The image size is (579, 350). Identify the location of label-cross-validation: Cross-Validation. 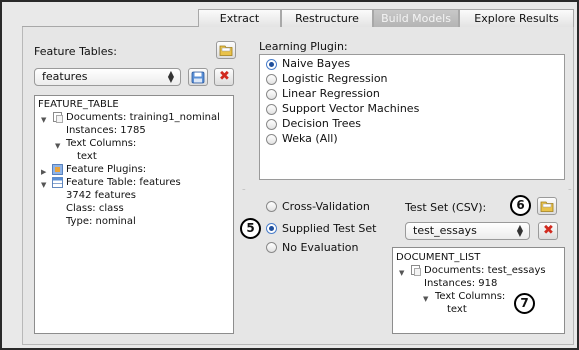
(326, 206).